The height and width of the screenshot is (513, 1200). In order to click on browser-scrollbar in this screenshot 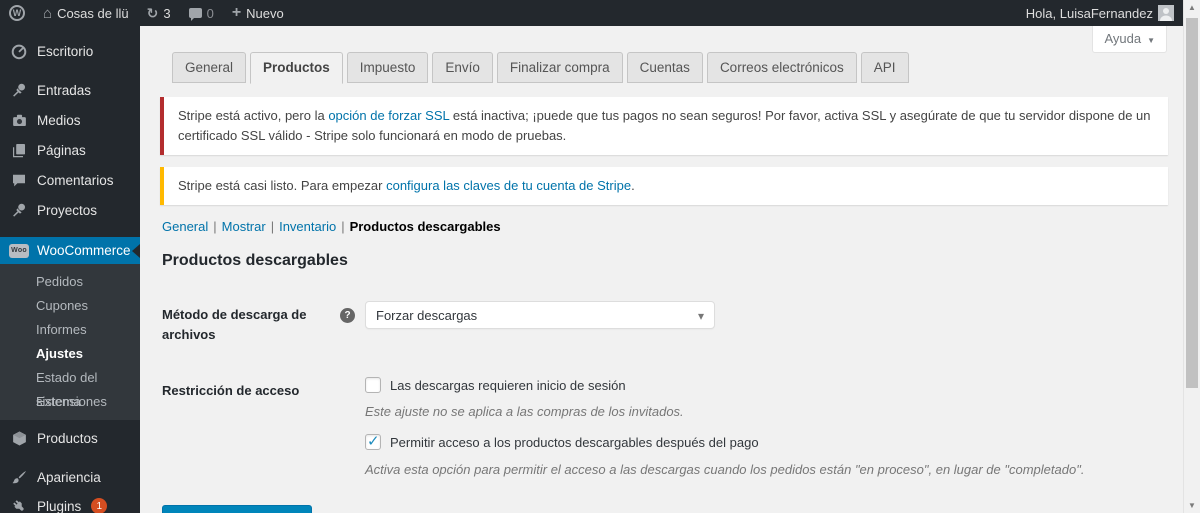, I will do `click(1191, 256)`.